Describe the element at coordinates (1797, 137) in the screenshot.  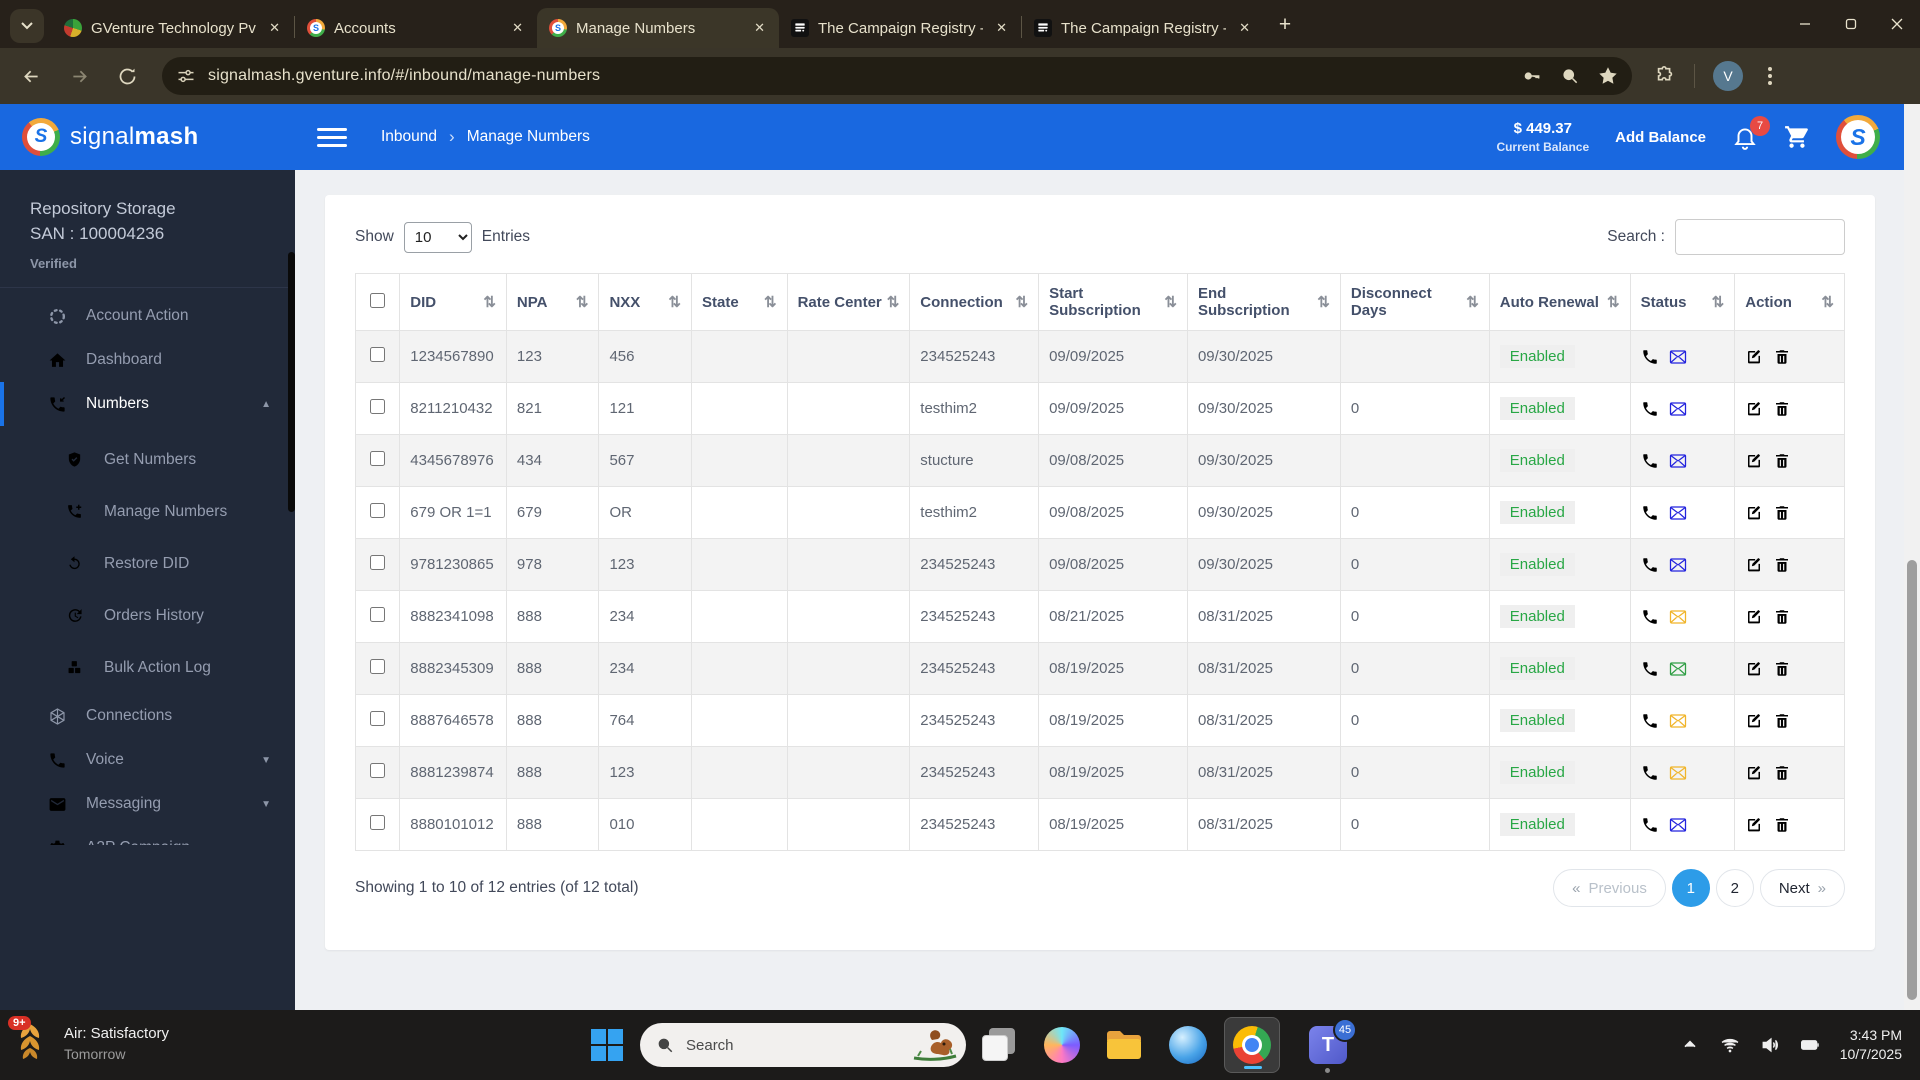
I see `cart-icon` at that location.